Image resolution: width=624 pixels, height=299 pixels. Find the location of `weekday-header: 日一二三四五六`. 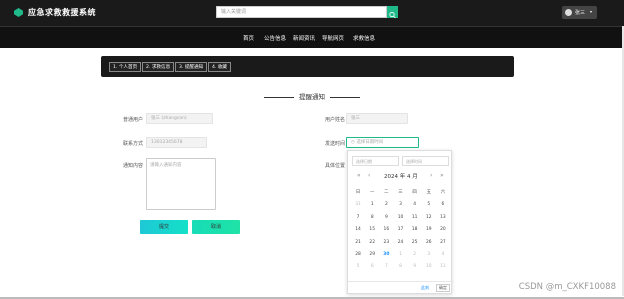

weekday-header: 日一二三四五六 is located at coordinates (400, 193).